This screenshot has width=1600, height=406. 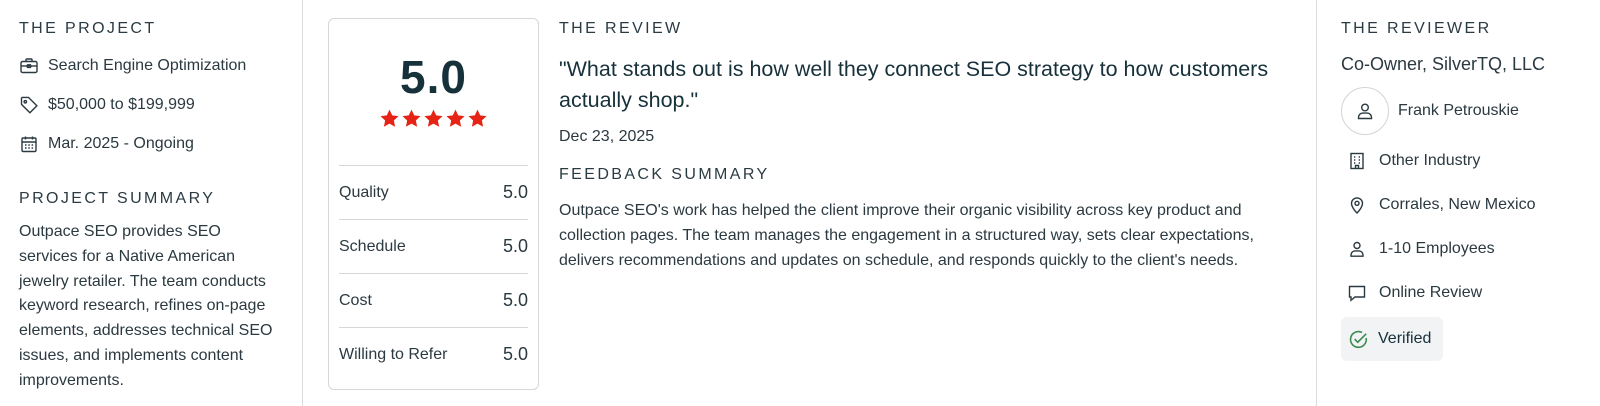 What do you see at coordinates (29, 105) in the screenshot?
I see `price-tag-icon` at bounding box center [29, 105].